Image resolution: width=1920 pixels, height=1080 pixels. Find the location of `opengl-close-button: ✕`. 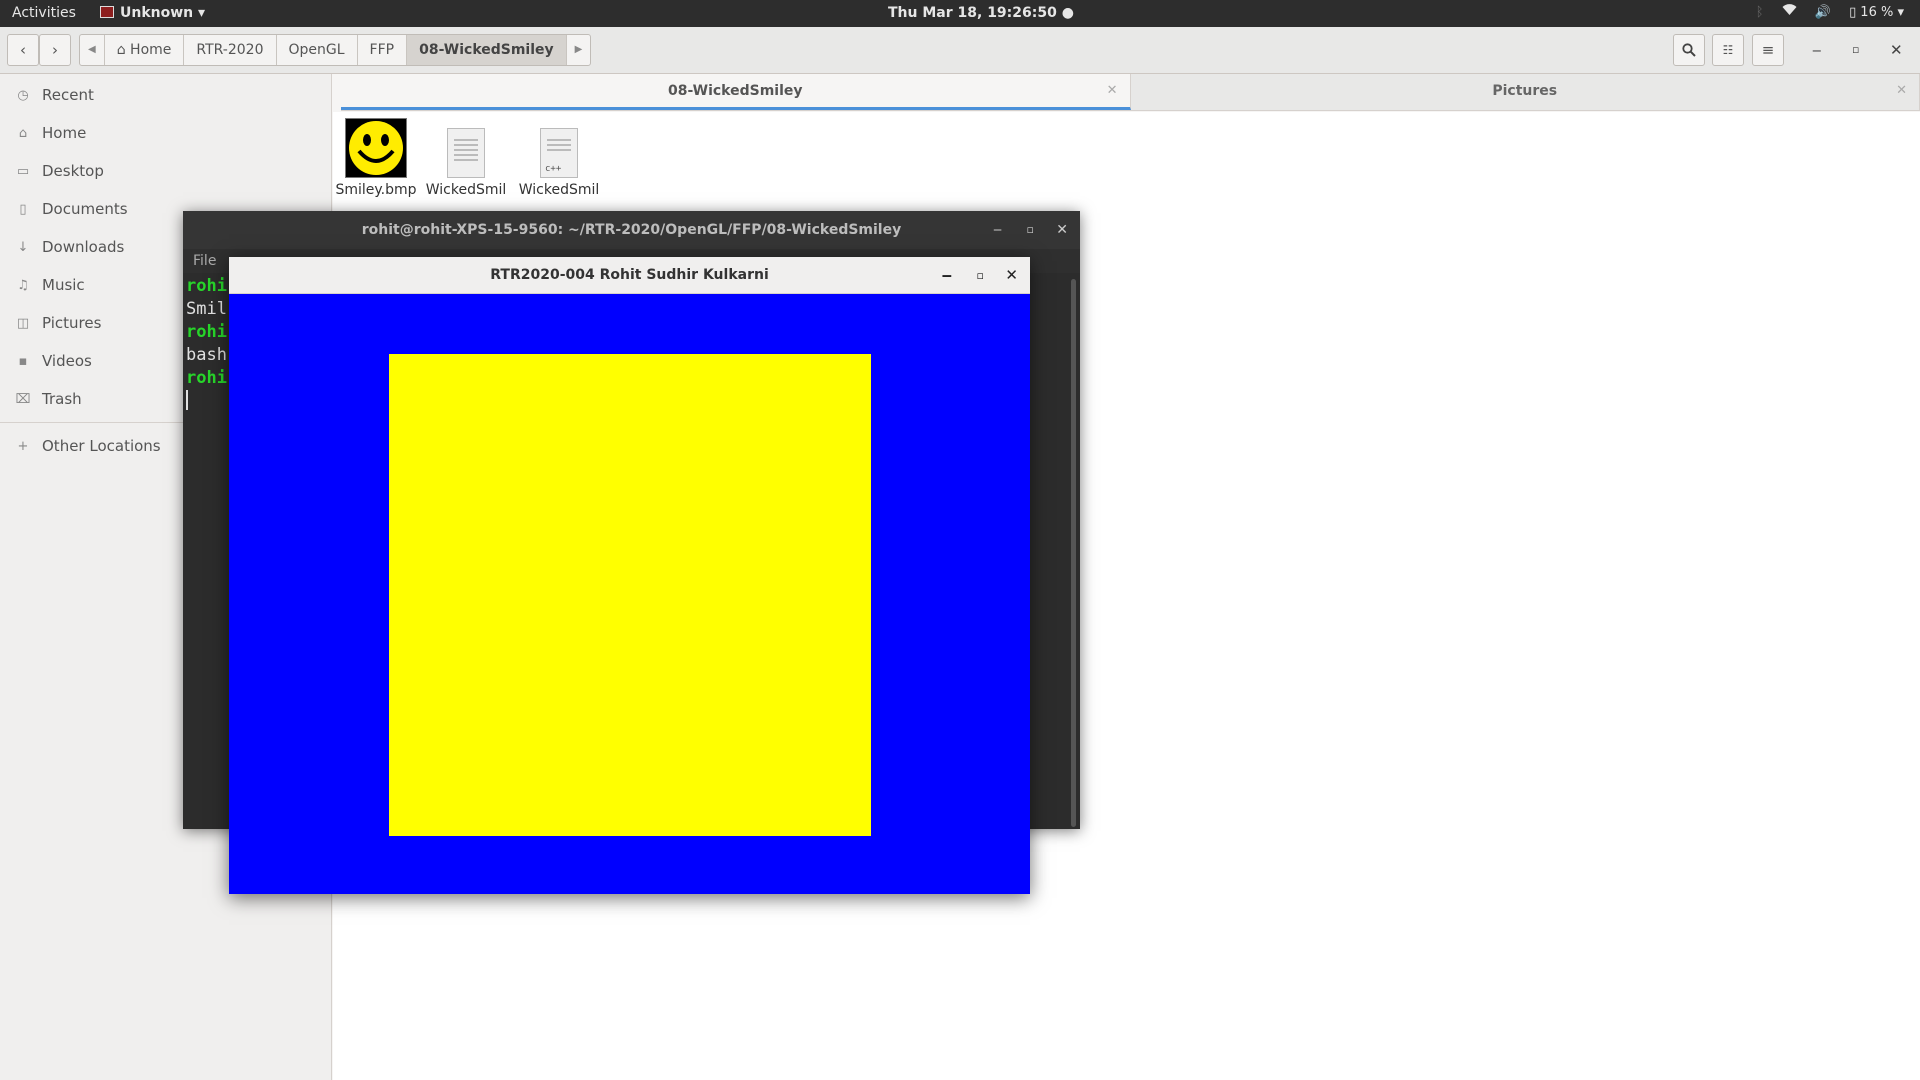

opengl-close-button: ✕ is located at coordinates (1011, 275).